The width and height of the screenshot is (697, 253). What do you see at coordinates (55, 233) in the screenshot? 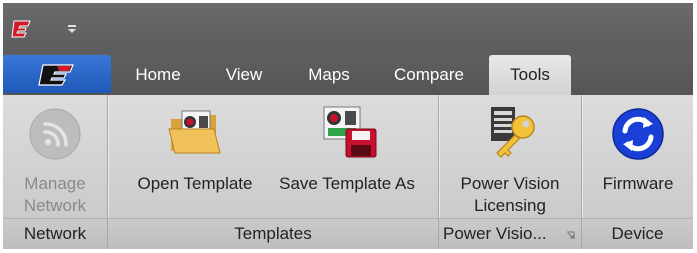
I see `group-label-network: Network` at bounding box center [55, 233].